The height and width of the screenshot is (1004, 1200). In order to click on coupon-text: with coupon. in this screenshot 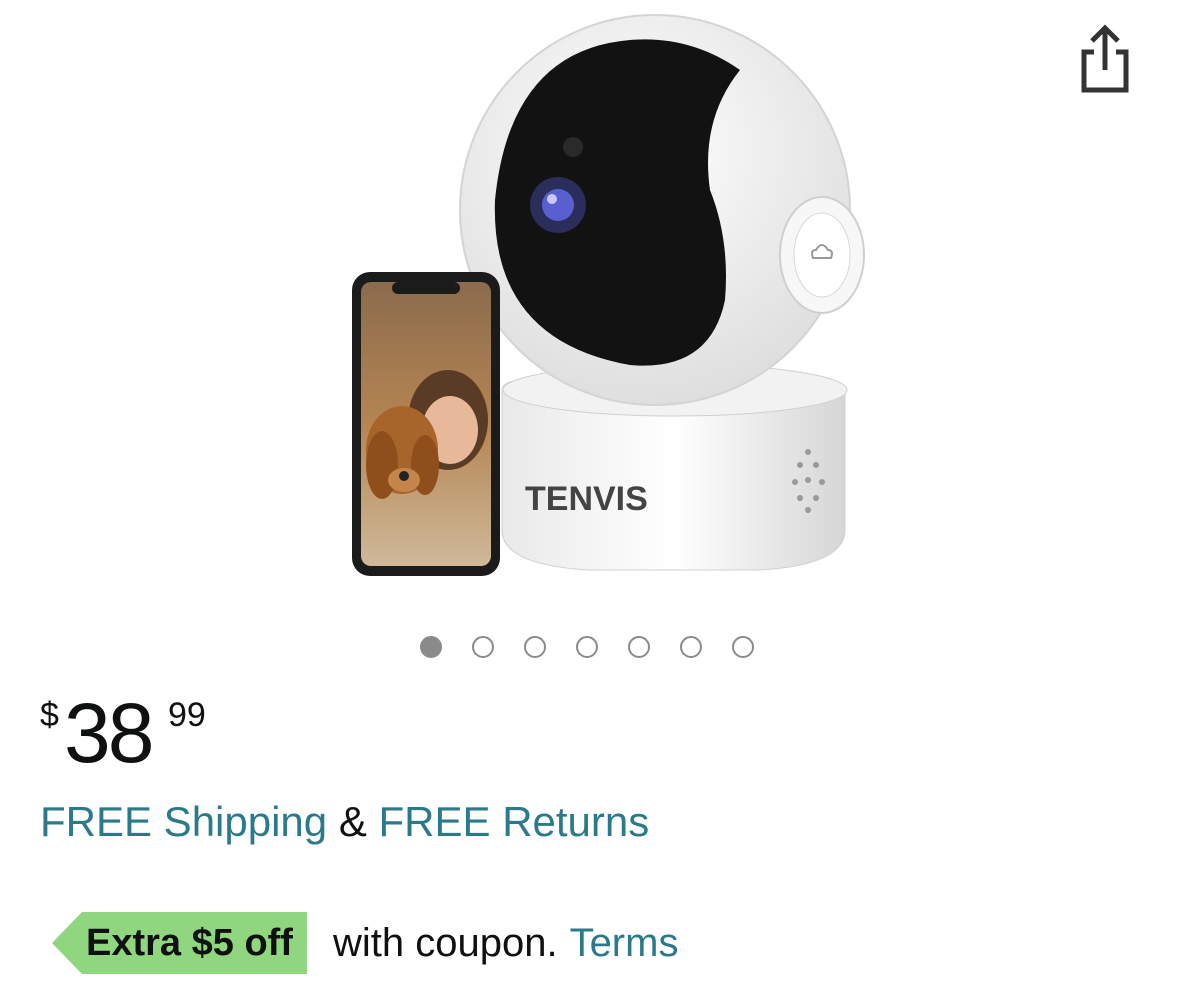, I will do `click(445, 942)`.